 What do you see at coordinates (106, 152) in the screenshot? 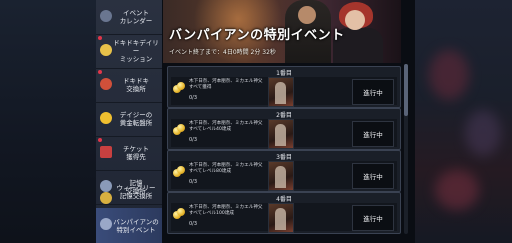
I see `ticket-icon` at bounding box center [106, 152].